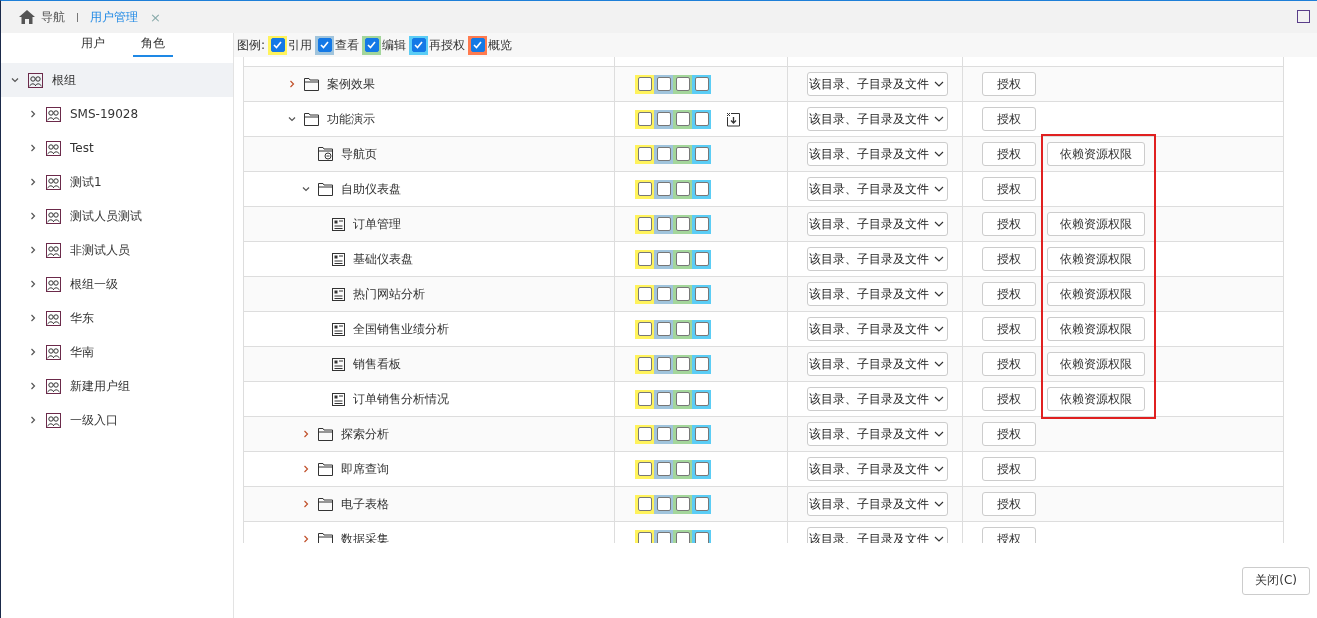  Describe the element at coordinates (117, 352) in the screenshot. I see `tree-item: 华南` at that location.